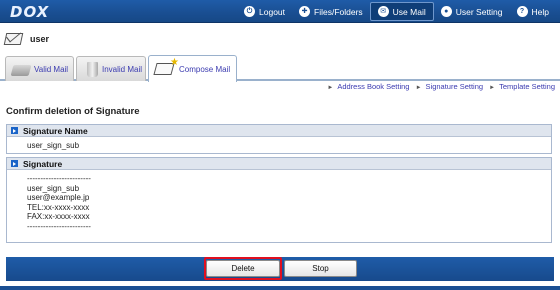 The height and width of the screenshot is (290, 560). I want to click on signature-header-label: Signature, so click(43, 163).